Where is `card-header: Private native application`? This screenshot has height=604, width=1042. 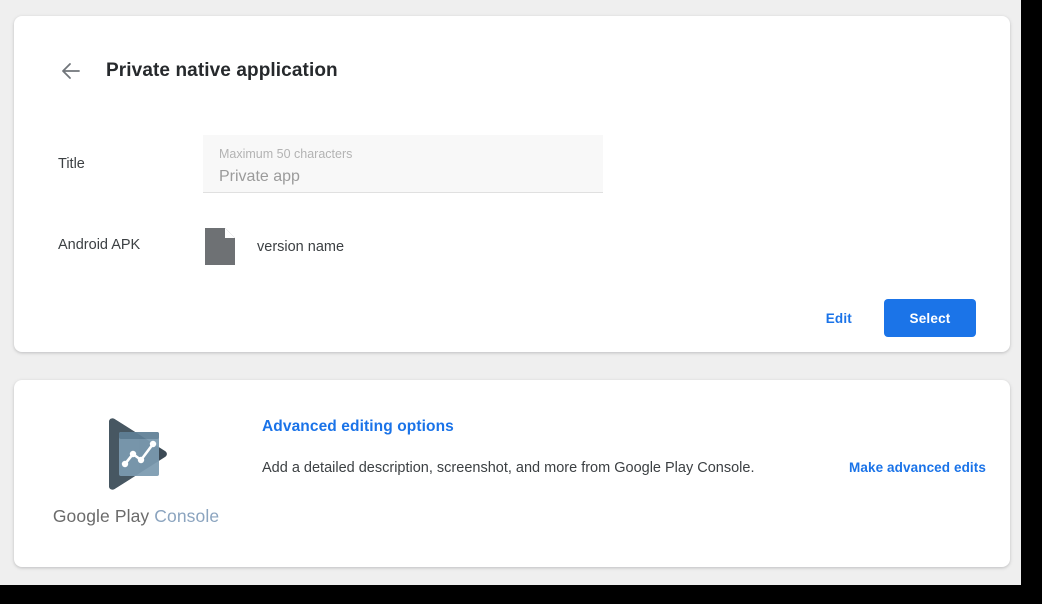
card-header: Private native application is located at coordinates (198, 71).